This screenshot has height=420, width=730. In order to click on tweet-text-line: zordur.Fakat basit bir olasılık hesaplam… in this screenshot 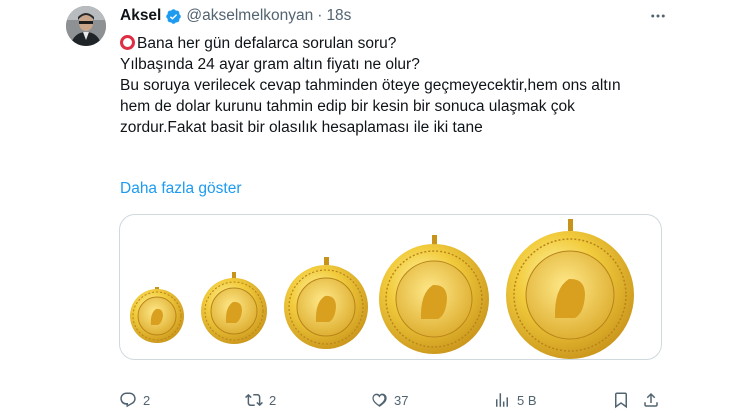, I will do `click(301, 127)`.